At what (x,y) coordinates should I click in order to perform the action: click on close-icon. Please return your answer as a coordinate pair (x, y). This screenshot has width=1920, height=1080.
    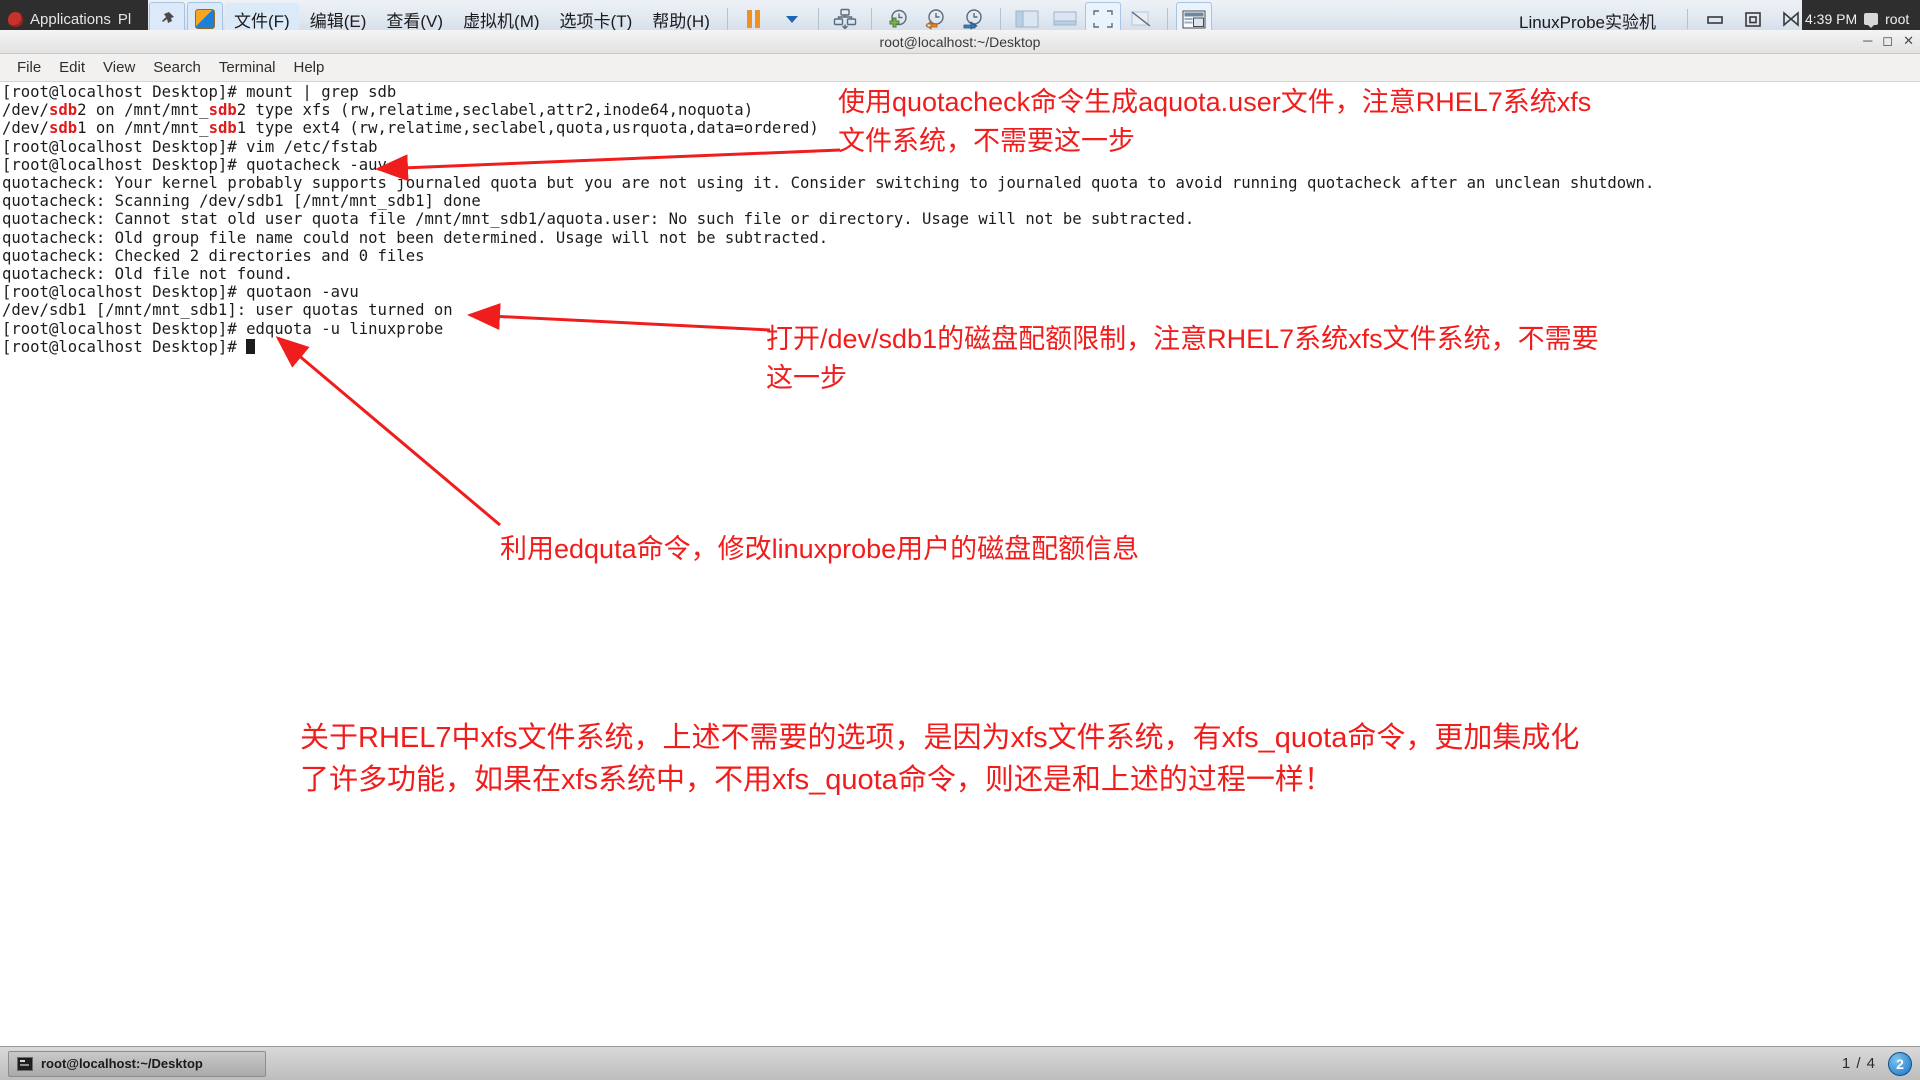
    Looking at the image, I should click on (1791, 19).